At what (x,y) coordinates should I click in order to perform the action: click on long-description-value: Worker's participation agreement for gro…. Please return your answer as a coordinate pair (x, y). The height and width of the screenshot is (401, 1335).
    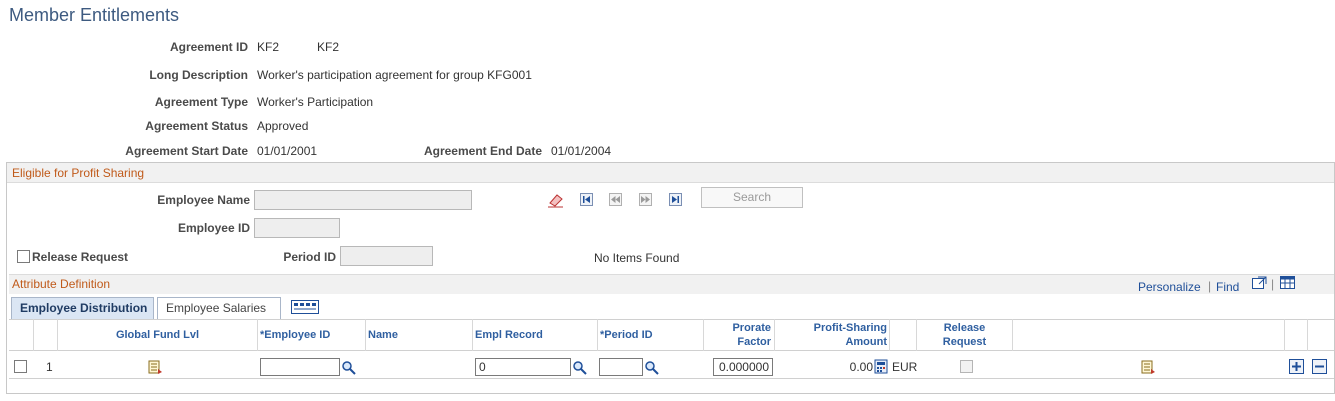
    Looking at the image, I should click on (394, 75).